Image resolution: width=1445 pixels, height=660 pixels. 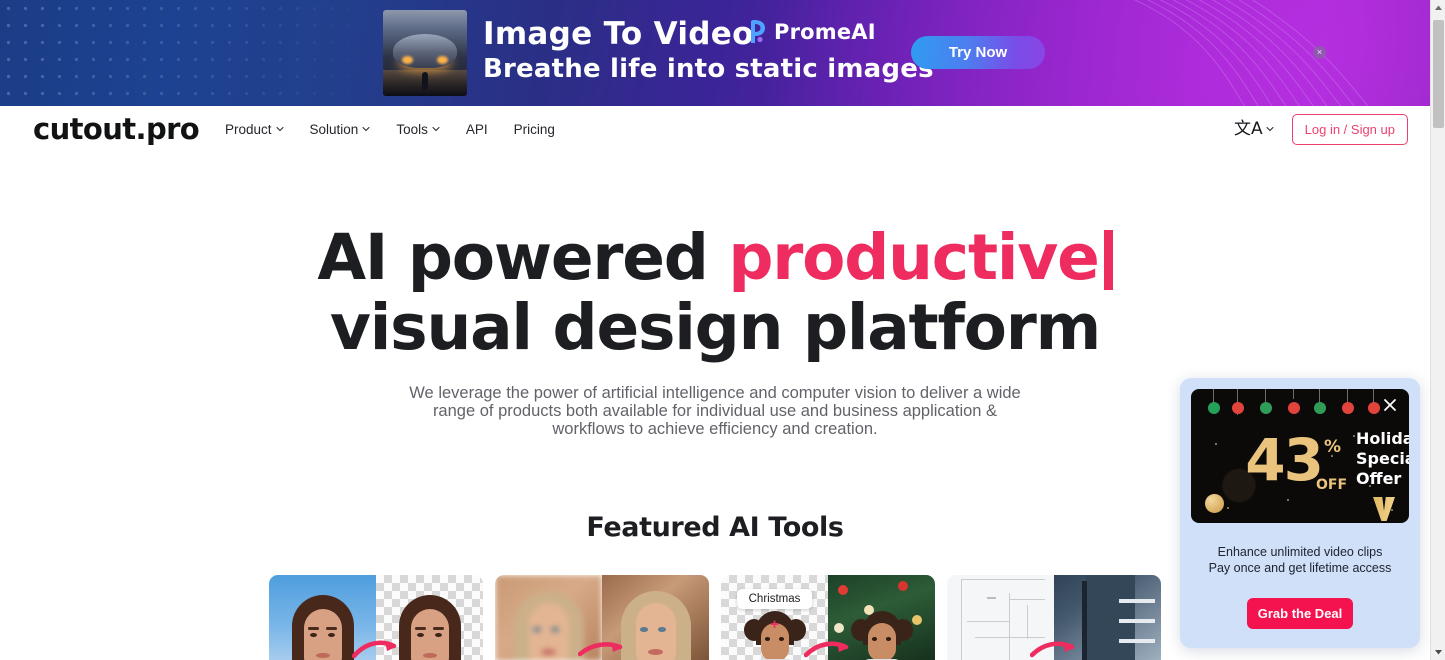 What do you see at coordinates (1300, 568) in the screenshot?
I see `promo-description-line2: Pay once and get lifetime access` at bounding box center [1300, 568].